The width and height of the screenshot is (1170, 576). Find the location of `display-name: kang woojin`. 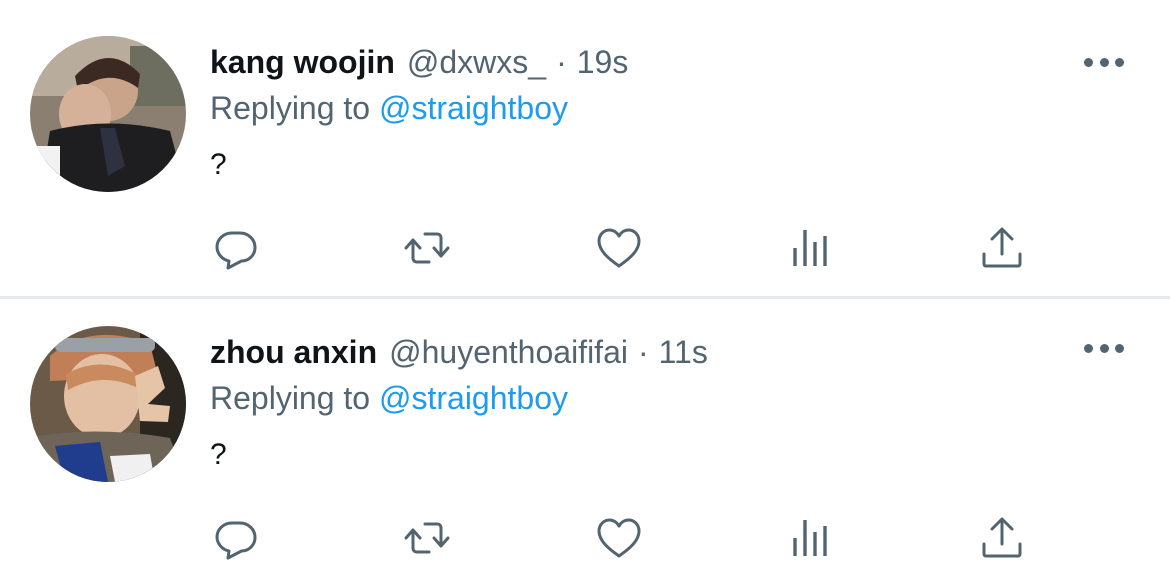

display-name: kang woojin is located at coordinates (302, 62).